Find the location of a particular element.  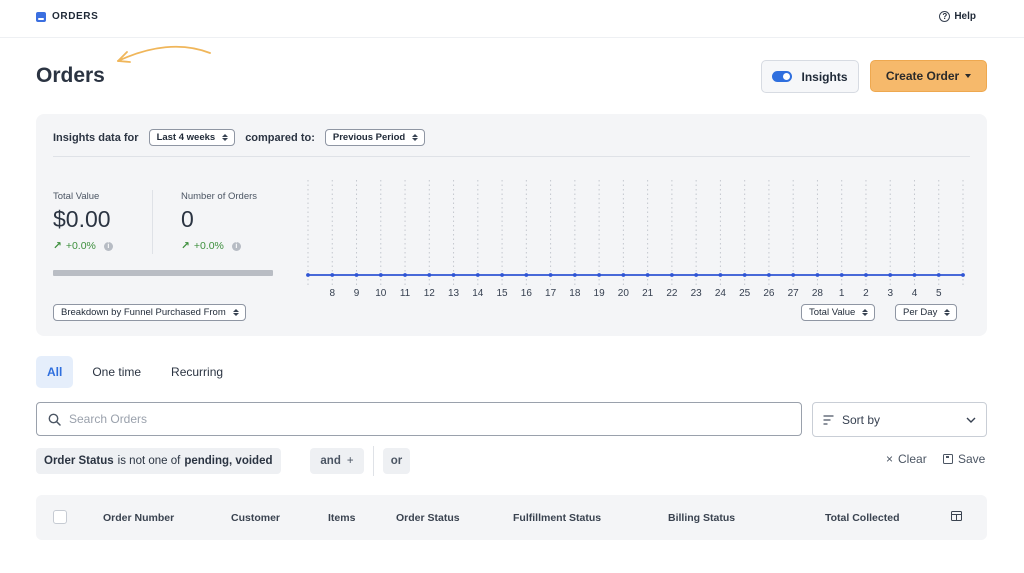

save-icon is located at coordinates (948, 459).